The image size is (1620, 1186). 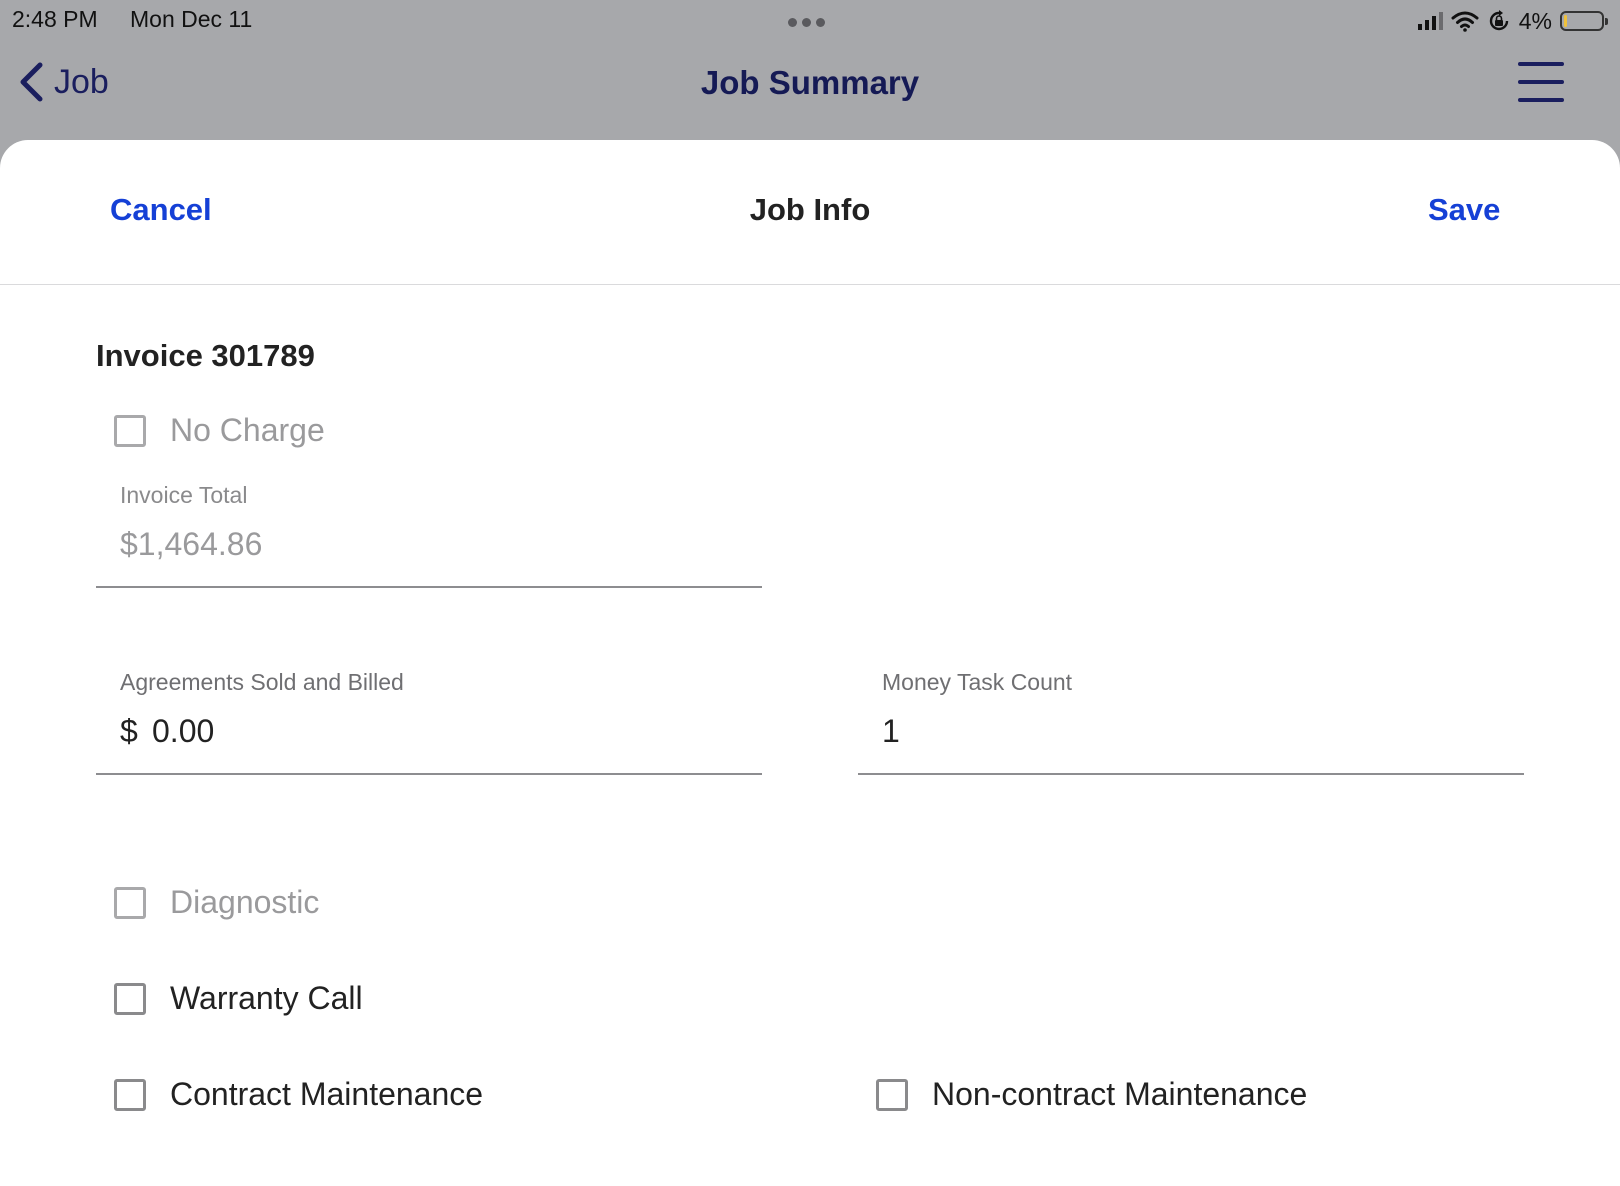 I want to click on currency-prefix: $, so click(x=129, y=731).